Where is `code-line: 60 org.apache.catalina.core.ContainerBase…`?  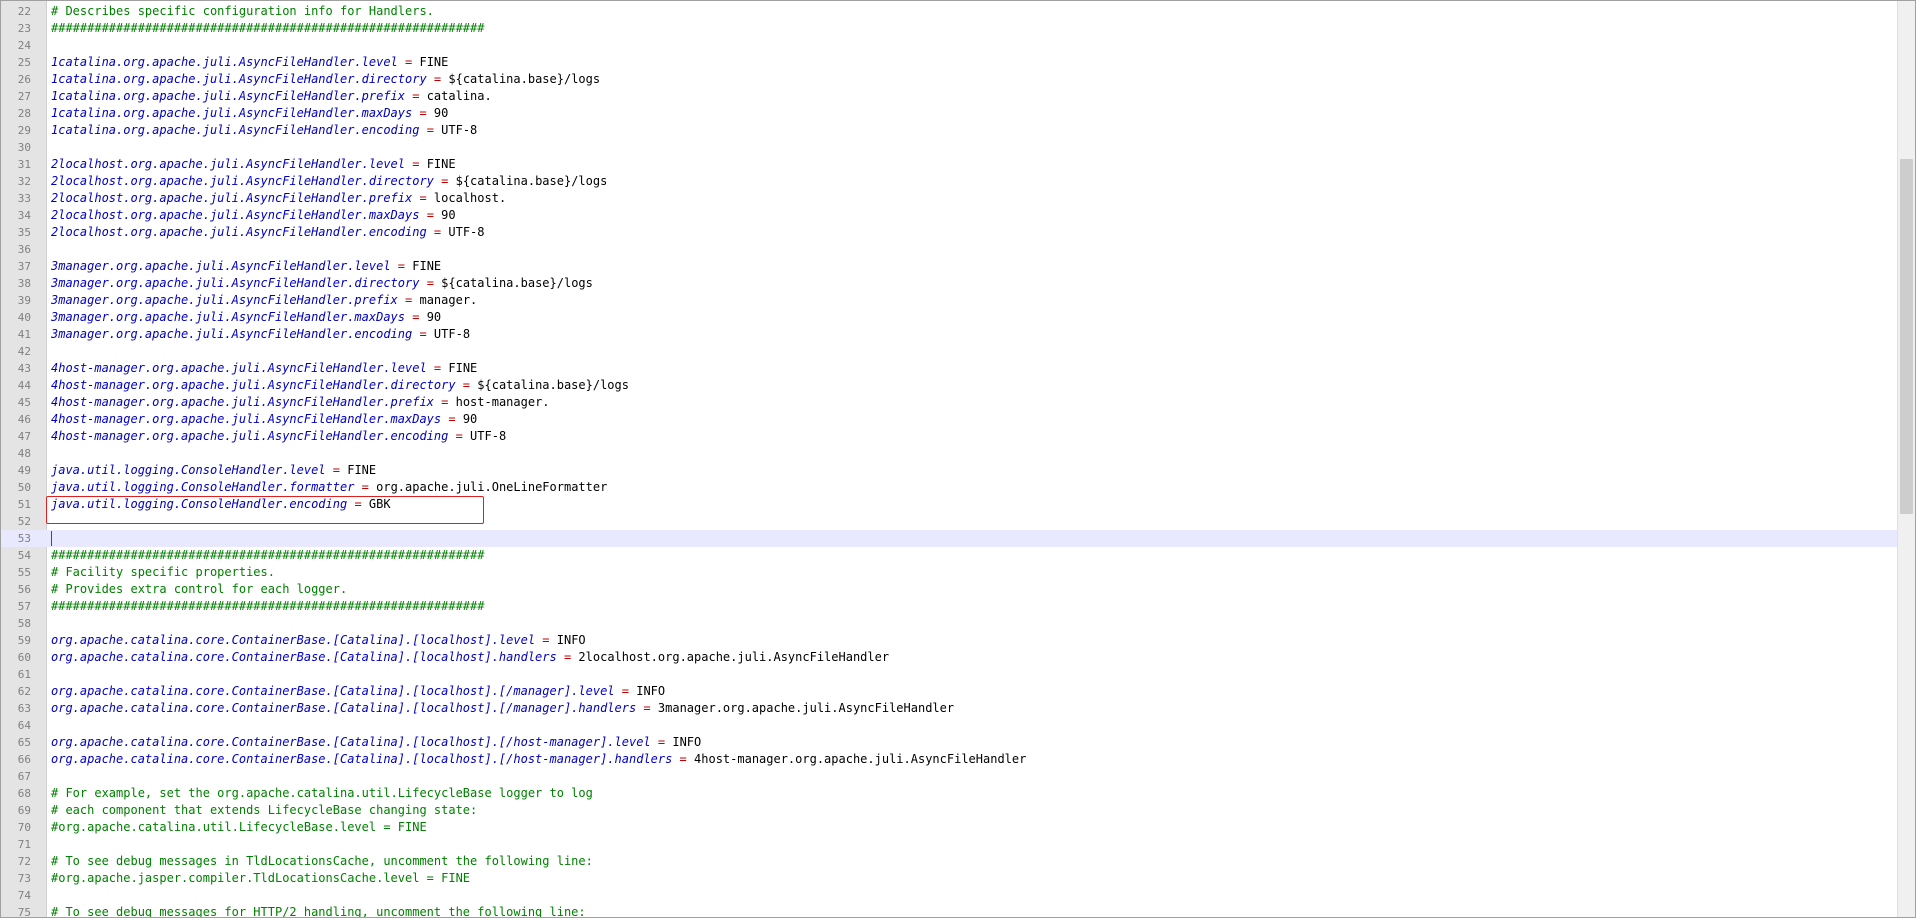 code-line: 60 org.apache.catalina.core.ContainerBase… is located at coordinates (949, 657).